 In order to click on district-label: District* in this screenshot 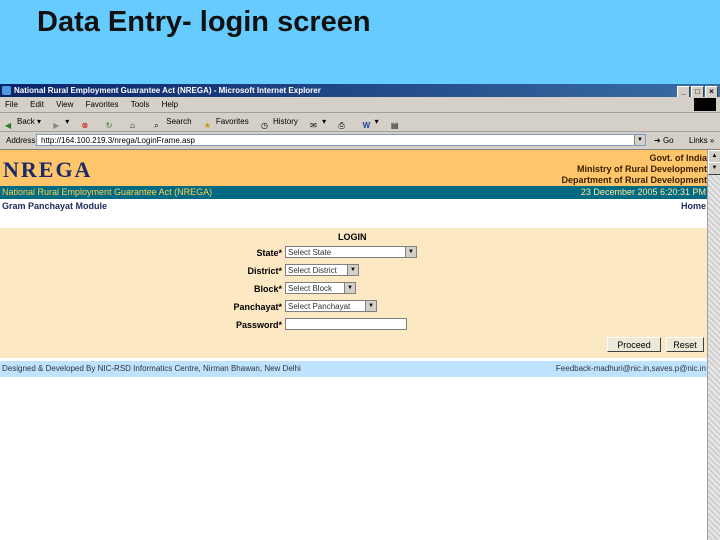, I will do `click(264, 271)`.